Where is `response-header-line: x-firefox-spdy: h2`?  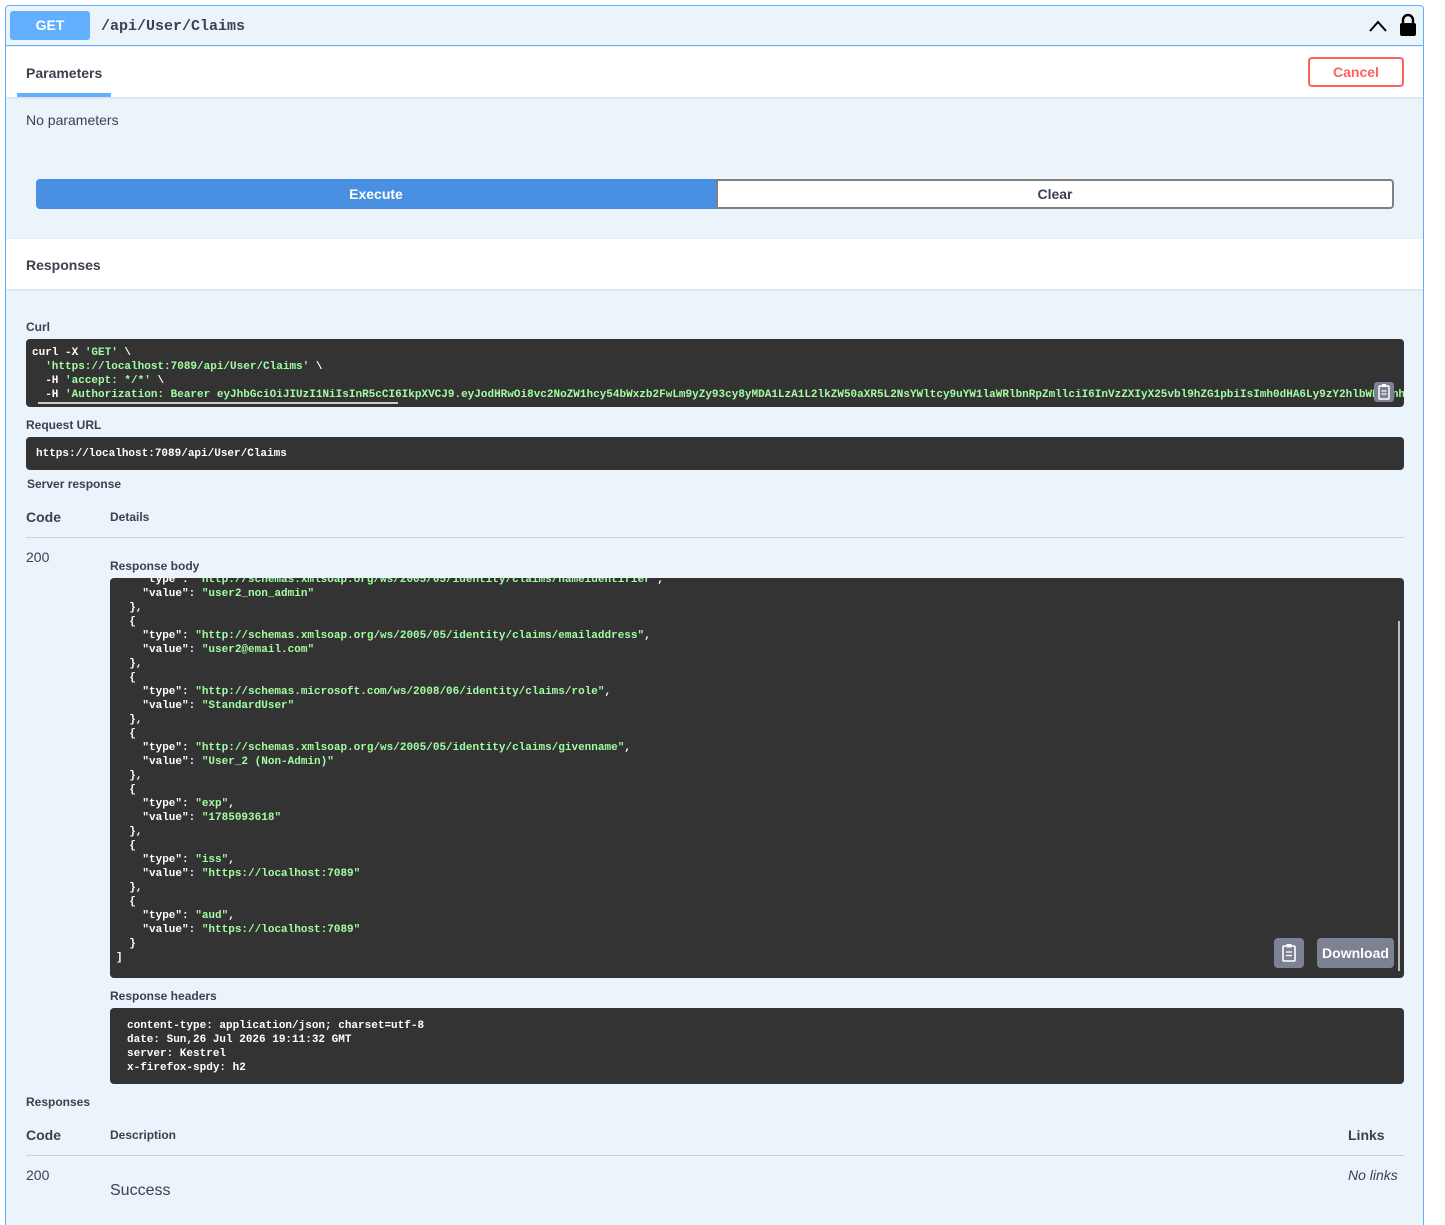
response-header-line: x-firefox-spdy: h2 is located at coordinates (186, 1068).